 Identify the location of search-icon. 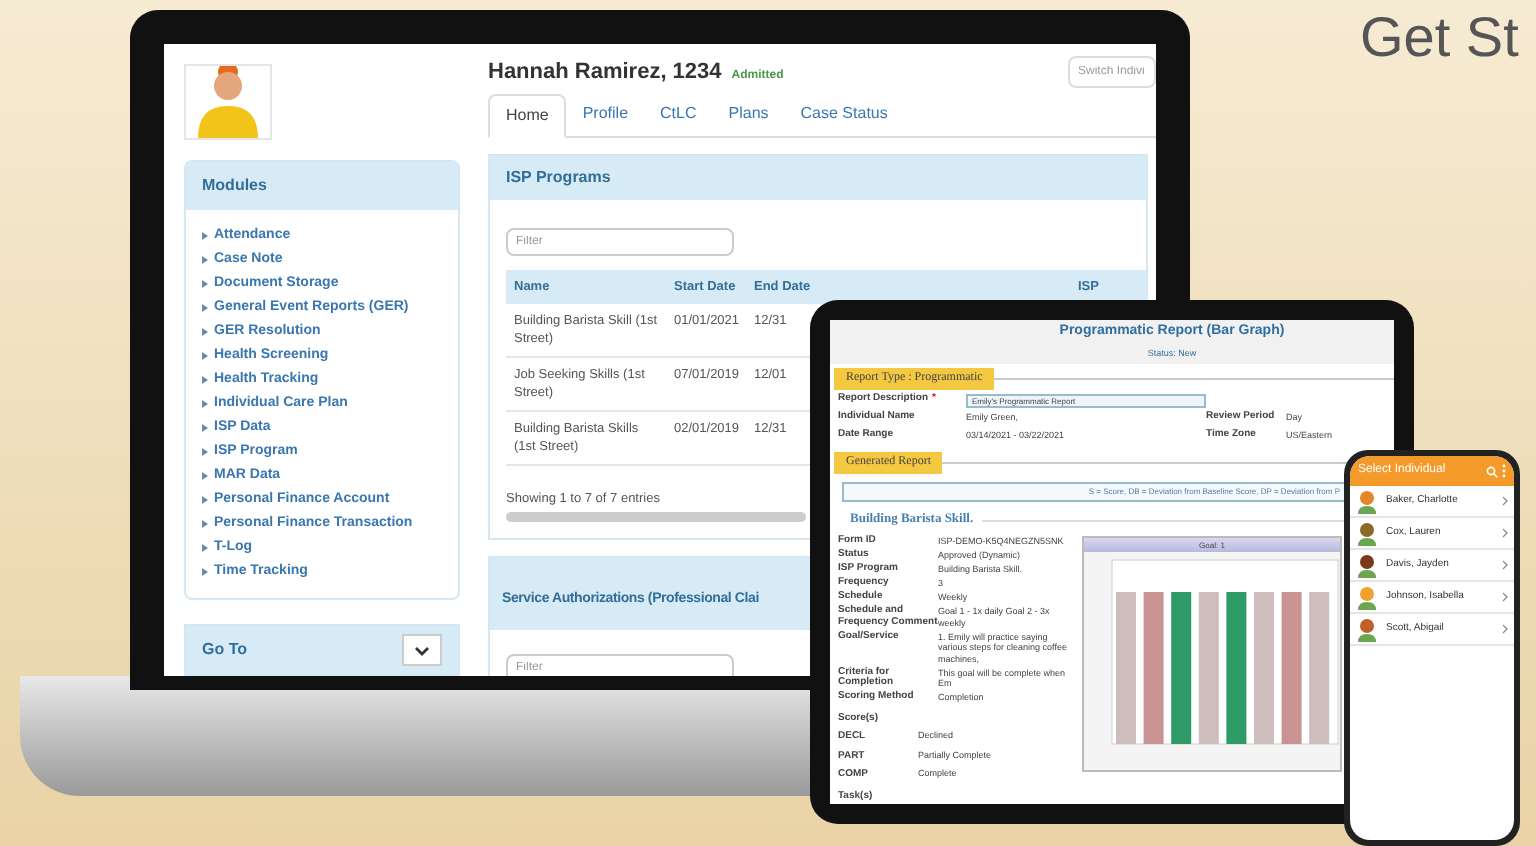
(1492, 471).